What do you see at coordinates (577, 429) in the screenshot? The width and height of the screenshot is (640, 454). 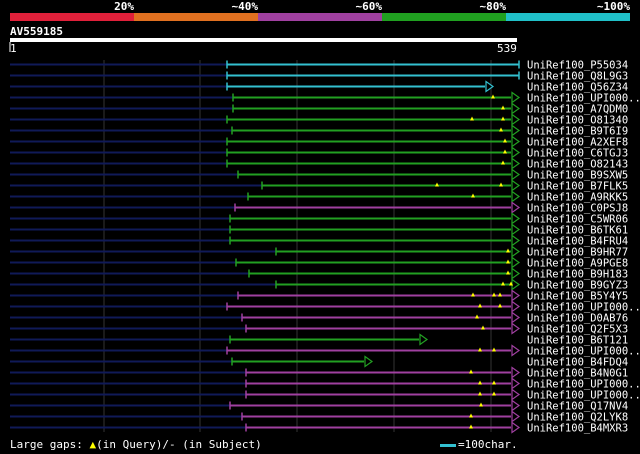 I see `hit-label: UniRef100_B4MXR3` at bounding box center [577, 429].